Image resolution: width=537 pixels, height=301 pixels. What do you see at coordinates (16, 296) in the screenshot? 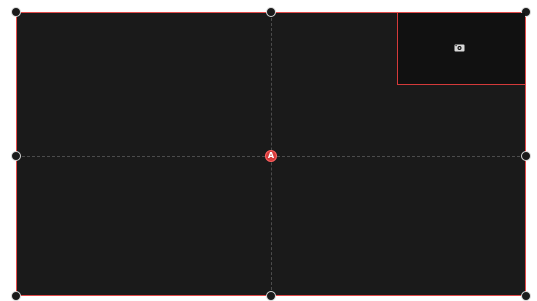
I see `resize-handle-bottom-left` at bounding box center [16, 296].